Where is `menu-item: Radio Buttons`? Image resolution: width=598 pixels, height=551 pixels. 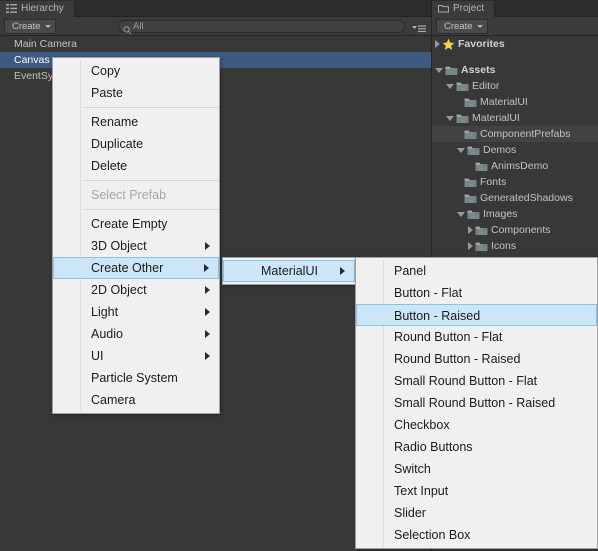 menu-item: Radio Buttons is located at coordinates (476, 447).